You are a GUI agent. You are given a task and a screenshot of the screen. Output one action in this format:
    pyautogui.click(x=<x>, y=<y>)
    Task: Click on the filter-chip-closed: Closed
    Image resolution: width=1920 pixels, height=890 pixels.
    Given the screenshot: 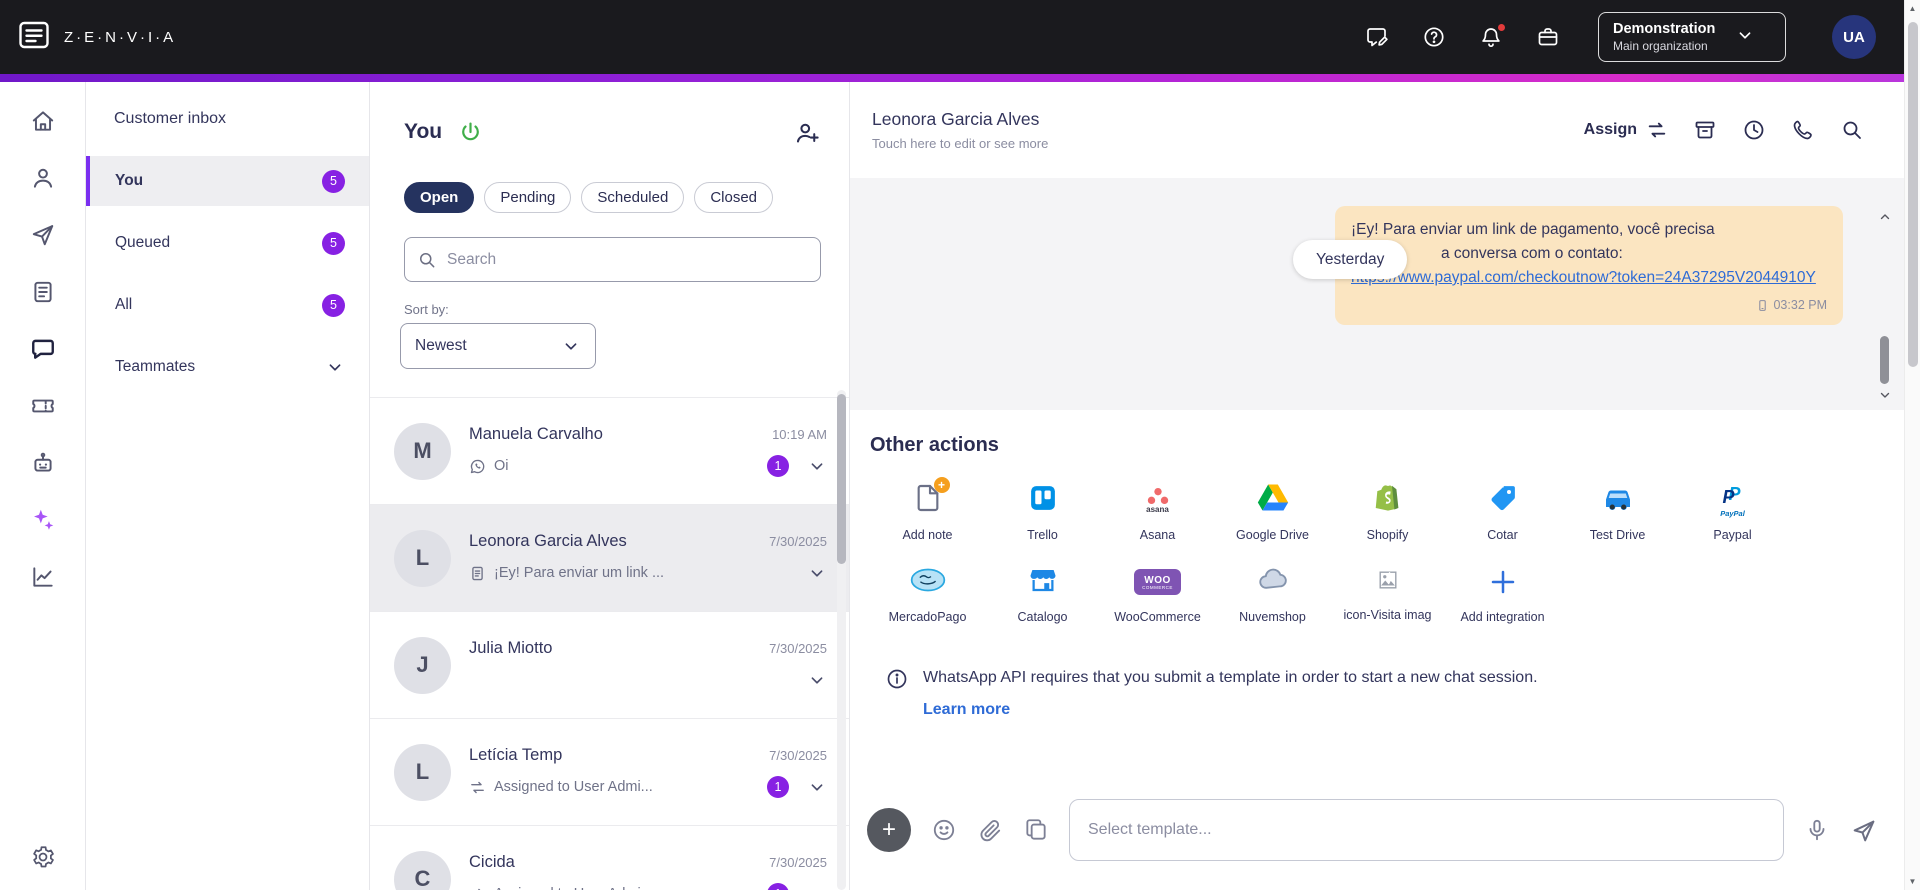 What is the action you would take?
    pyautogui.click(x=734, y=197)
    